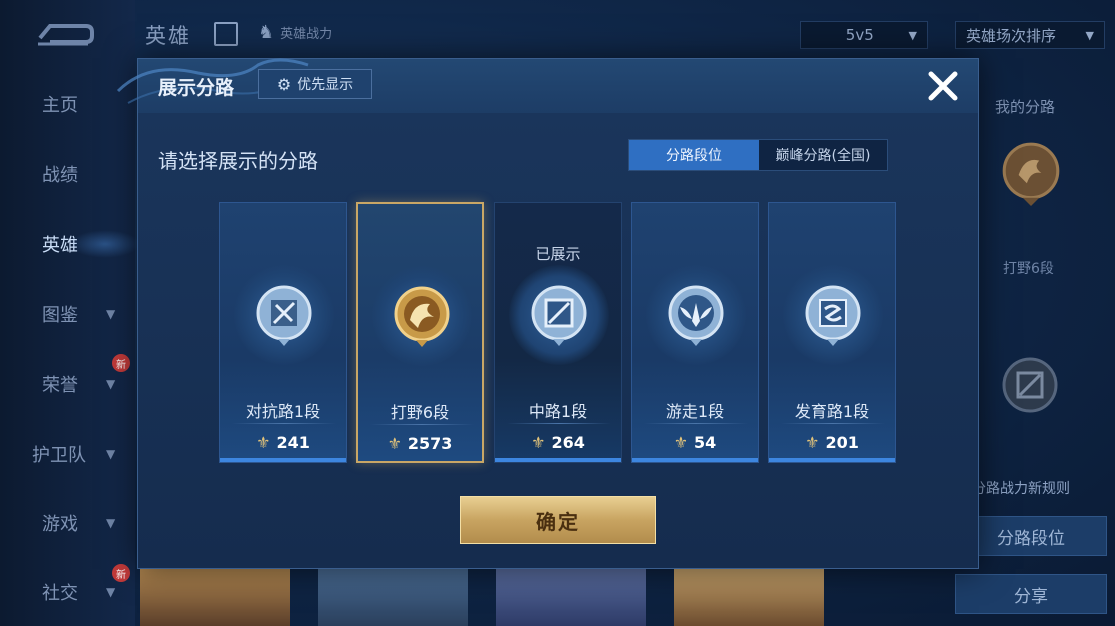 Image resolution: width=1115 pixels, height=626 pixels. Describe the element at coordinates (60, 385) in the screenshot. I see `sidebar-item-label: 荣誉` at that location.